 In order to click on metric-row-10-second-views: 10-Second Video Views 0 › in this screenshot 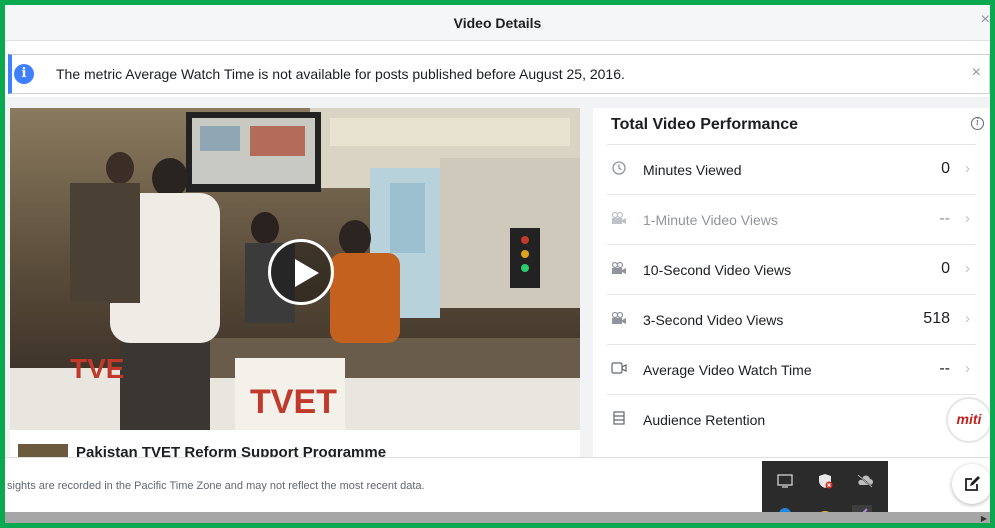, I will do `click(791, 269)`.